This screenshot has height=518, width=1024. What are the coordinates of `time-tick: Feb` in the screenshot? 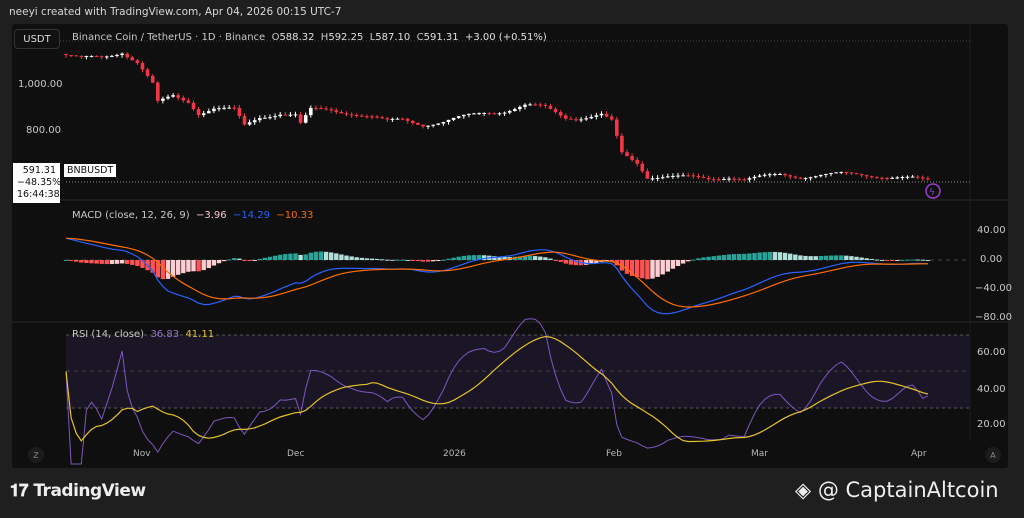 It's located at (614, 454).